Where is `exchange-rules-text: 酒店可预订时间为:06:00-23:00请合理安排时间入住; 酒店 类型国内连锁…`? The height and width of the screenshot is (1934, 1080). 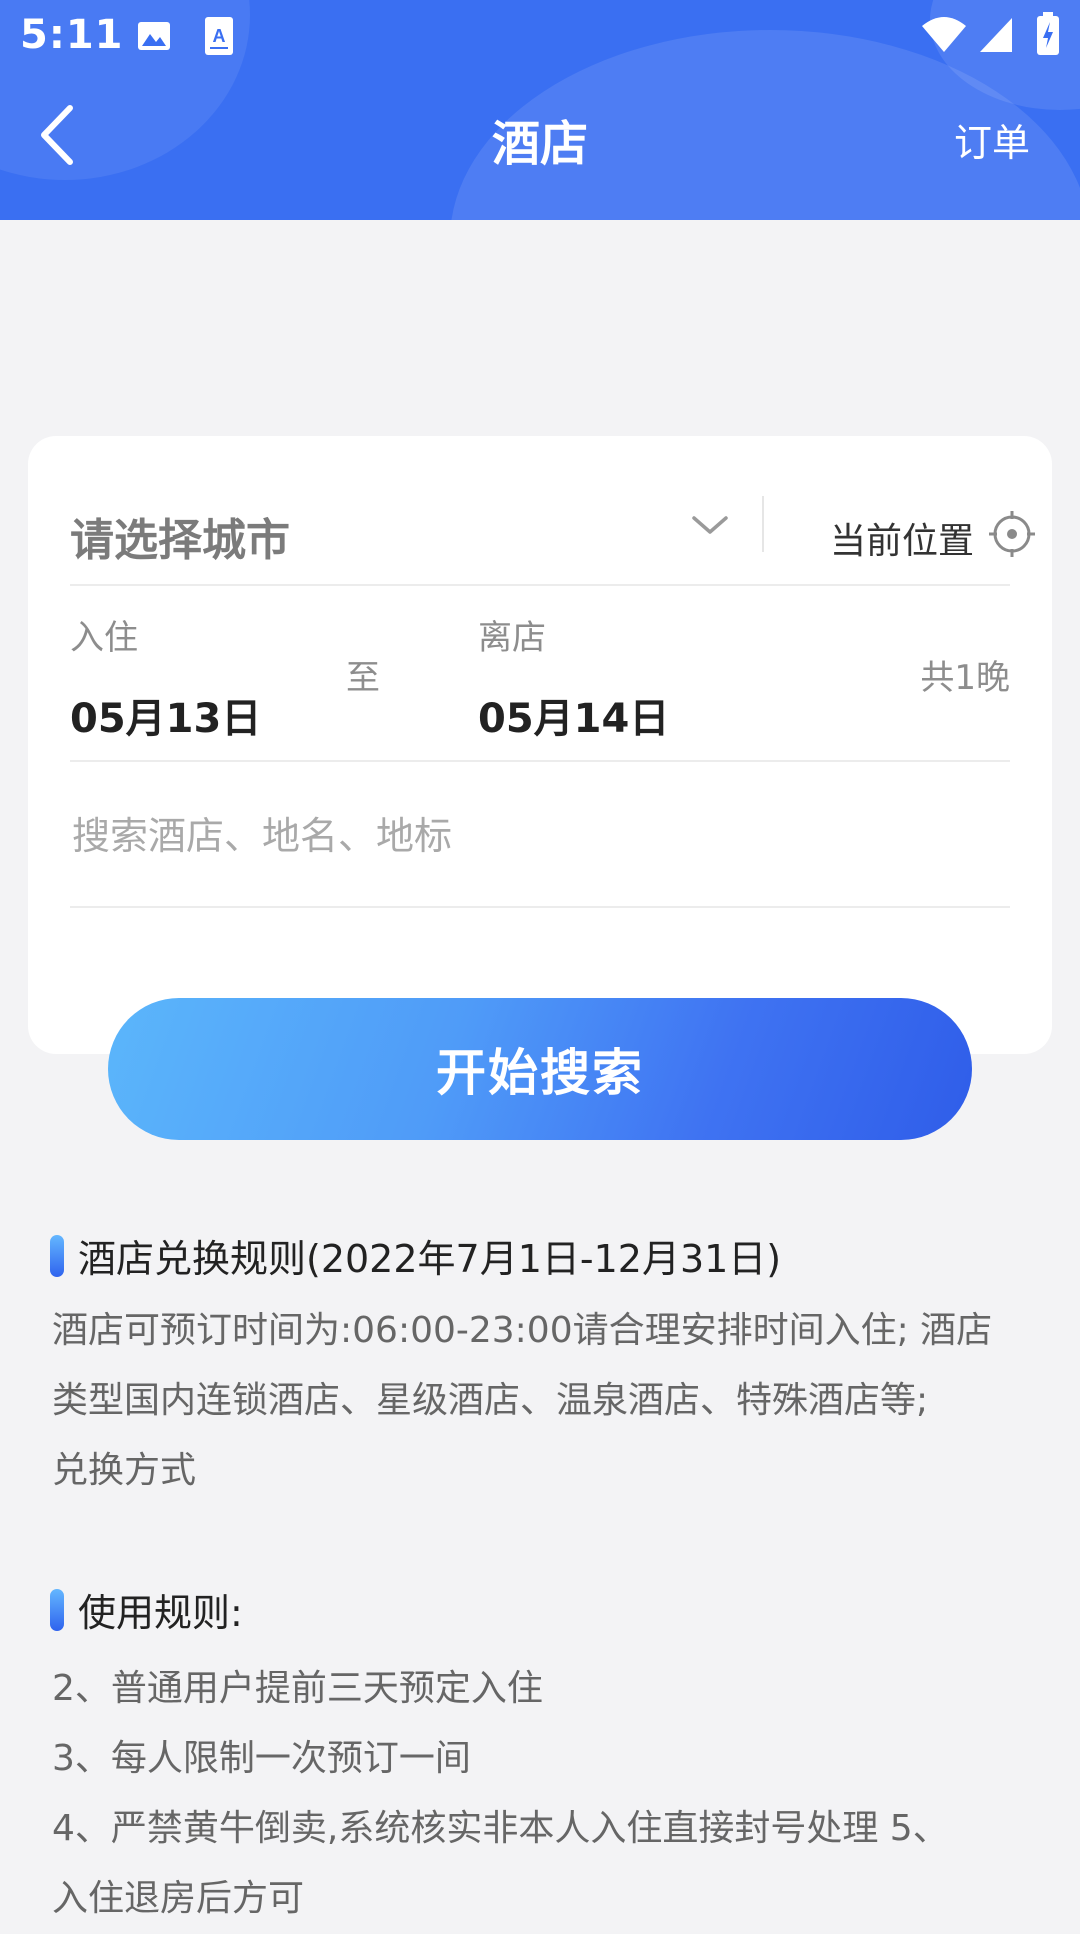
exchange-rules-text: 酒店可预订时间为:06:00-23:00请合理安排时间入住; 酒店 类型国内连锁… is located at coordinates (547, 1401).